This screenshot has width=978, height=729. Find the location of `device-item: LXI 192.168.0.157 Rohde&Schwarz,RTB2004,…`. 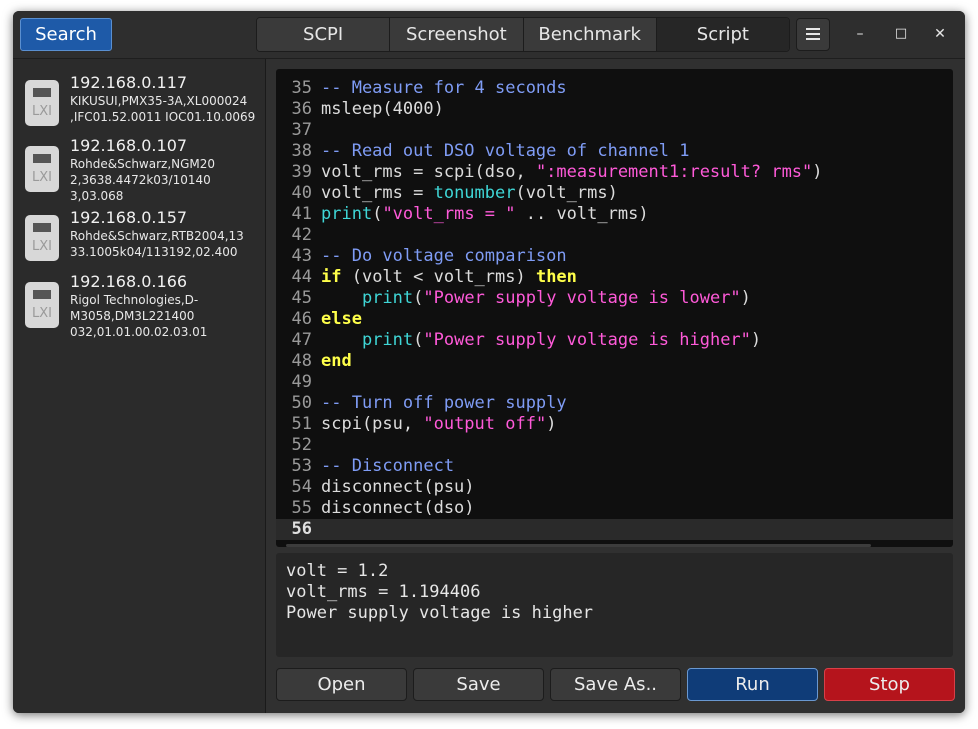

device-item: LXI 192.168.0.157 Rohde&Schwarz,RTB2004,… is located at coordinates (139, 237).